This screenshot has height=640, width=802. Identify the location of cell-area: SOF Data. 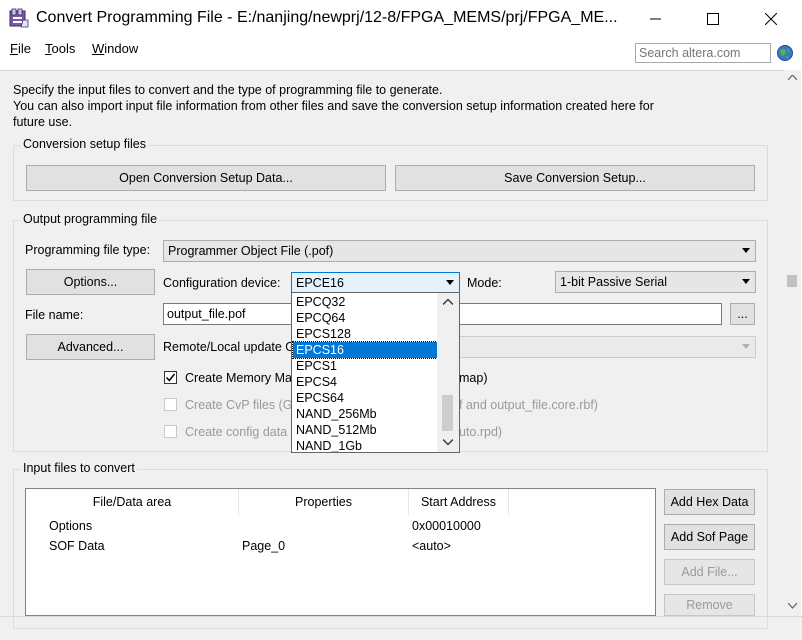
(77, 546).